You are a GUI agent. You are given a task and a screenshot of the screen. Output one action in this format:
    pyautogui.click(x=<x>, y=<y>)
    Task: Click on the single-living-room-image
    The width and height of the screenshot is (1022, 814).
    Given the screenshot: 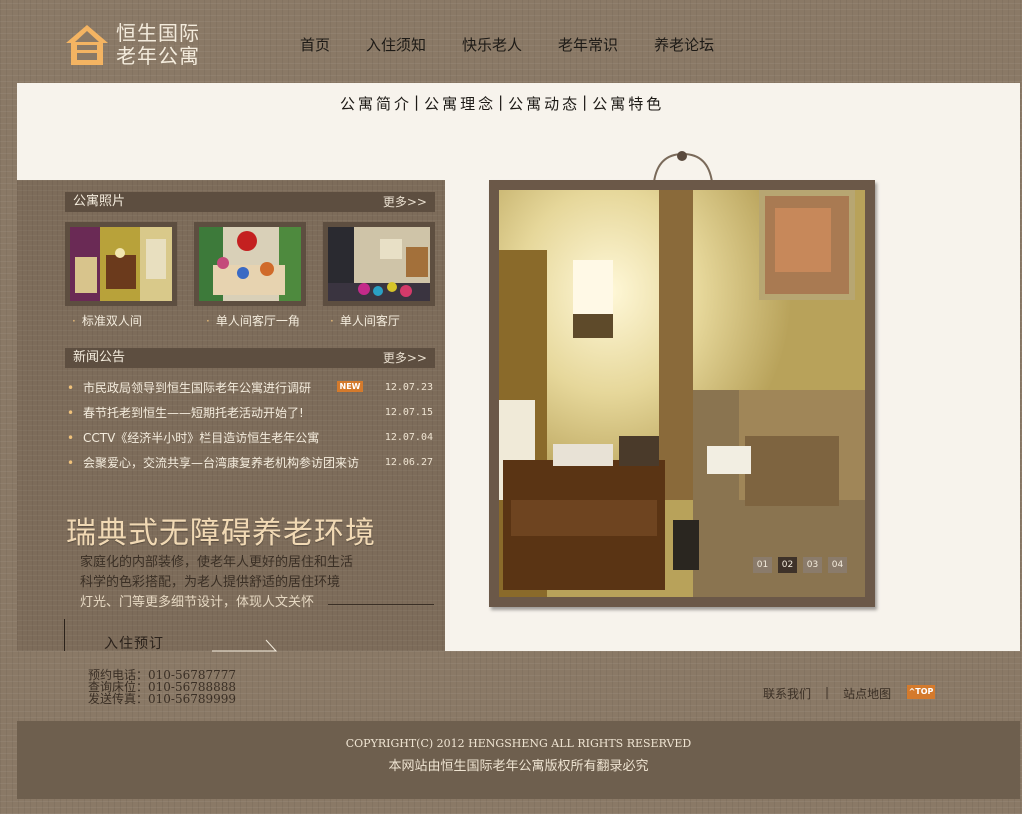 What is the action you would take?
    pyautogui.click(x=379, y=264)
    